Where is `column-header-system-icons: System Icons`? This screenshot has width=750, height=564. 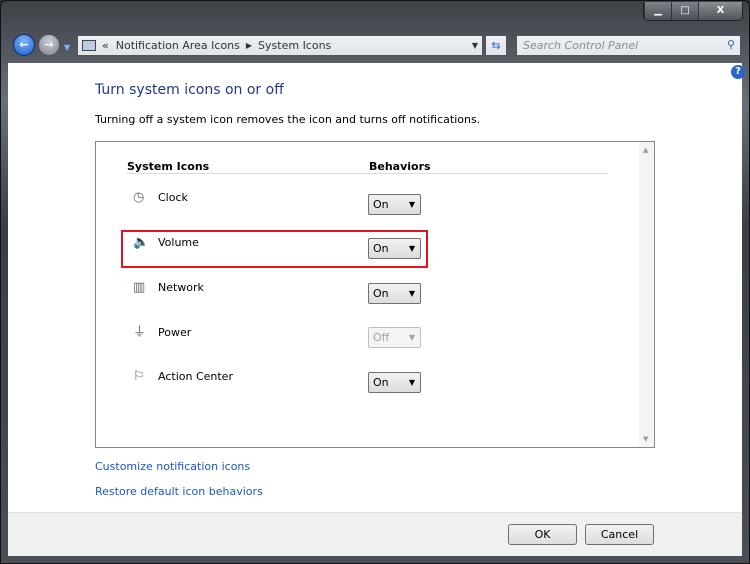
column-header-system-icons: System Icons is located at coordinates (168, 166).